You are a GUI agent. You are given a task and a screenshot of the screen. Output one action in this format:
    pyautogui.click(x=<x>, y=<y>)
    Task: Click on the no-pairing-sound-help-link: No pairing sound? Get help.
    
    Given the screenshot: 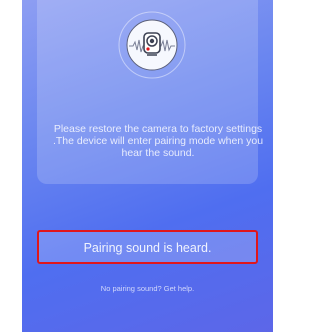 What is the action you would take?
    pyautogui.click(x=147, y=289)
    